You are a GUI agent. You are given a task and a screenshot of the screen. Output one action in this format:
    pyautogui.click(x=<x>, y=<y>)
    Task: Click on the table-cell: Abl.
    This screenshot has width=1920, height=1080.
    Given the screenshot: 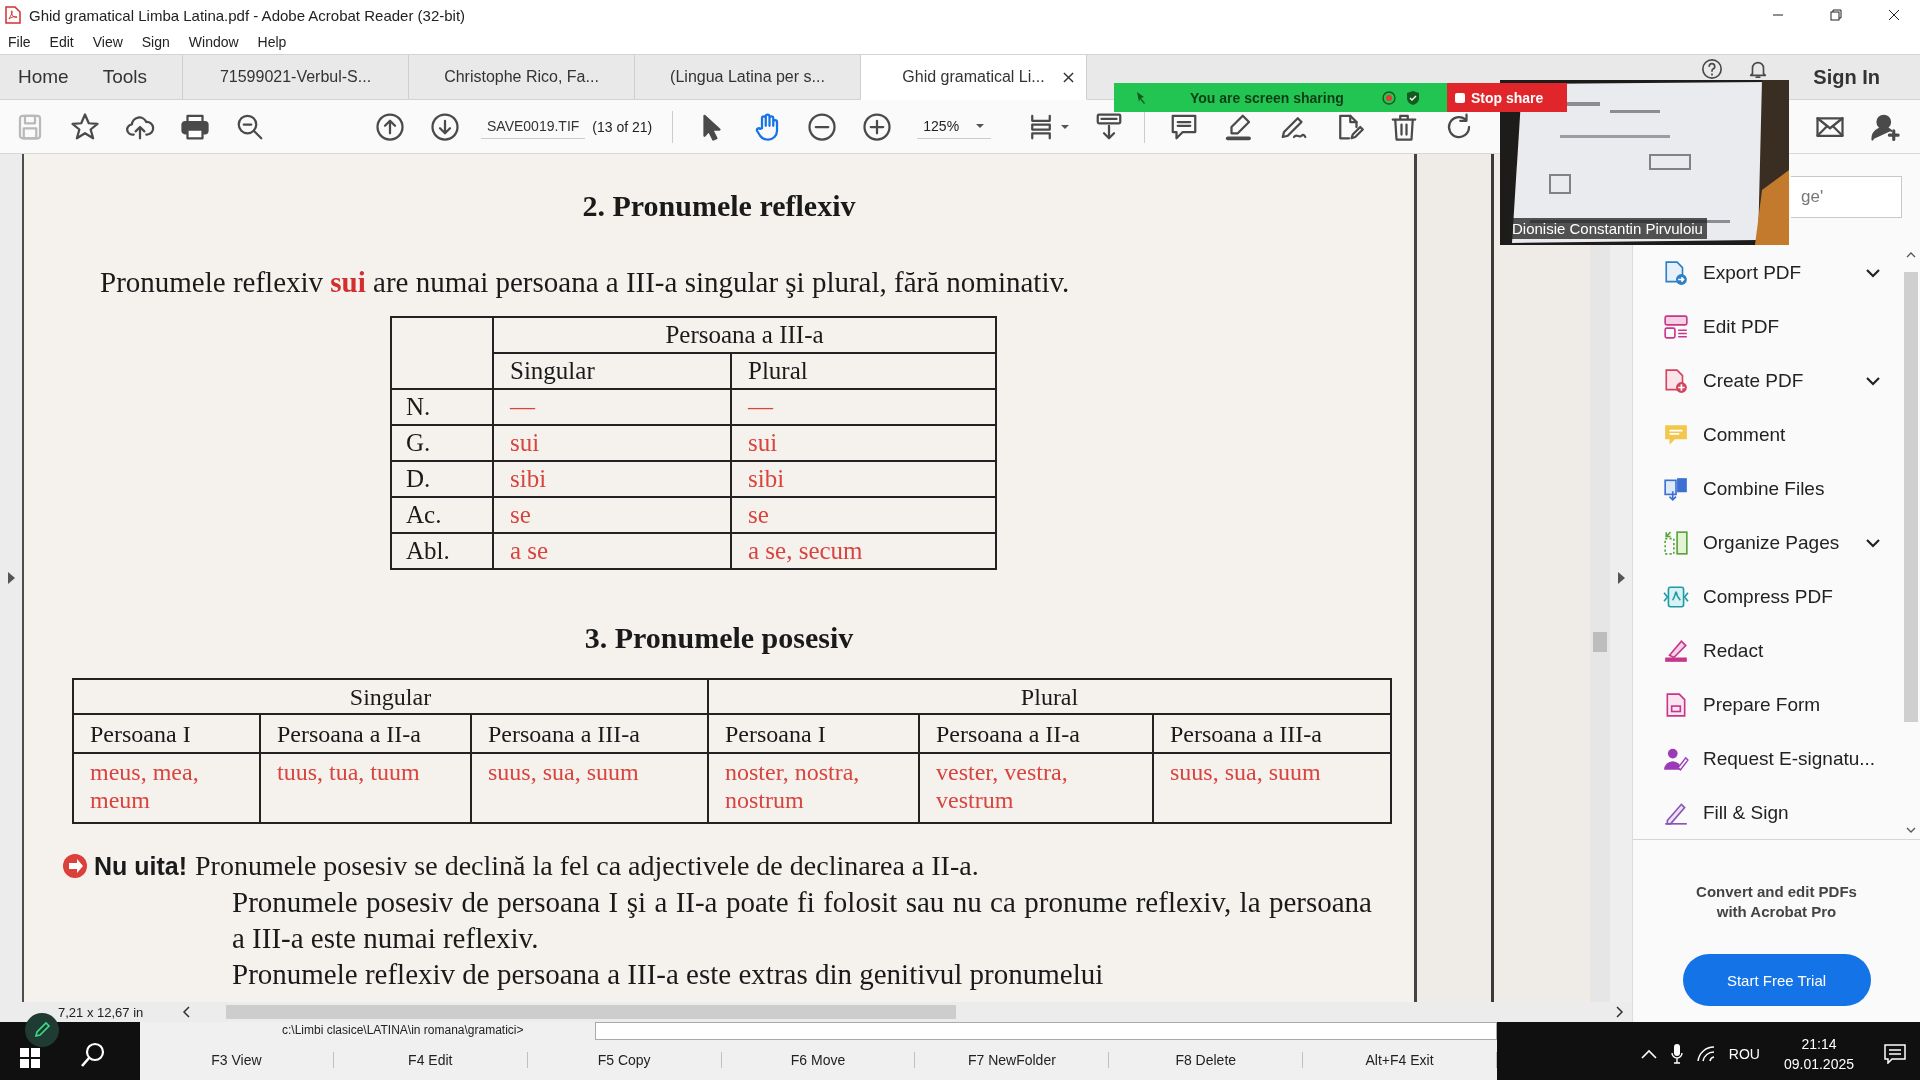 What is the action you would take?
    pyautogui.click(x=442, y=551)
    